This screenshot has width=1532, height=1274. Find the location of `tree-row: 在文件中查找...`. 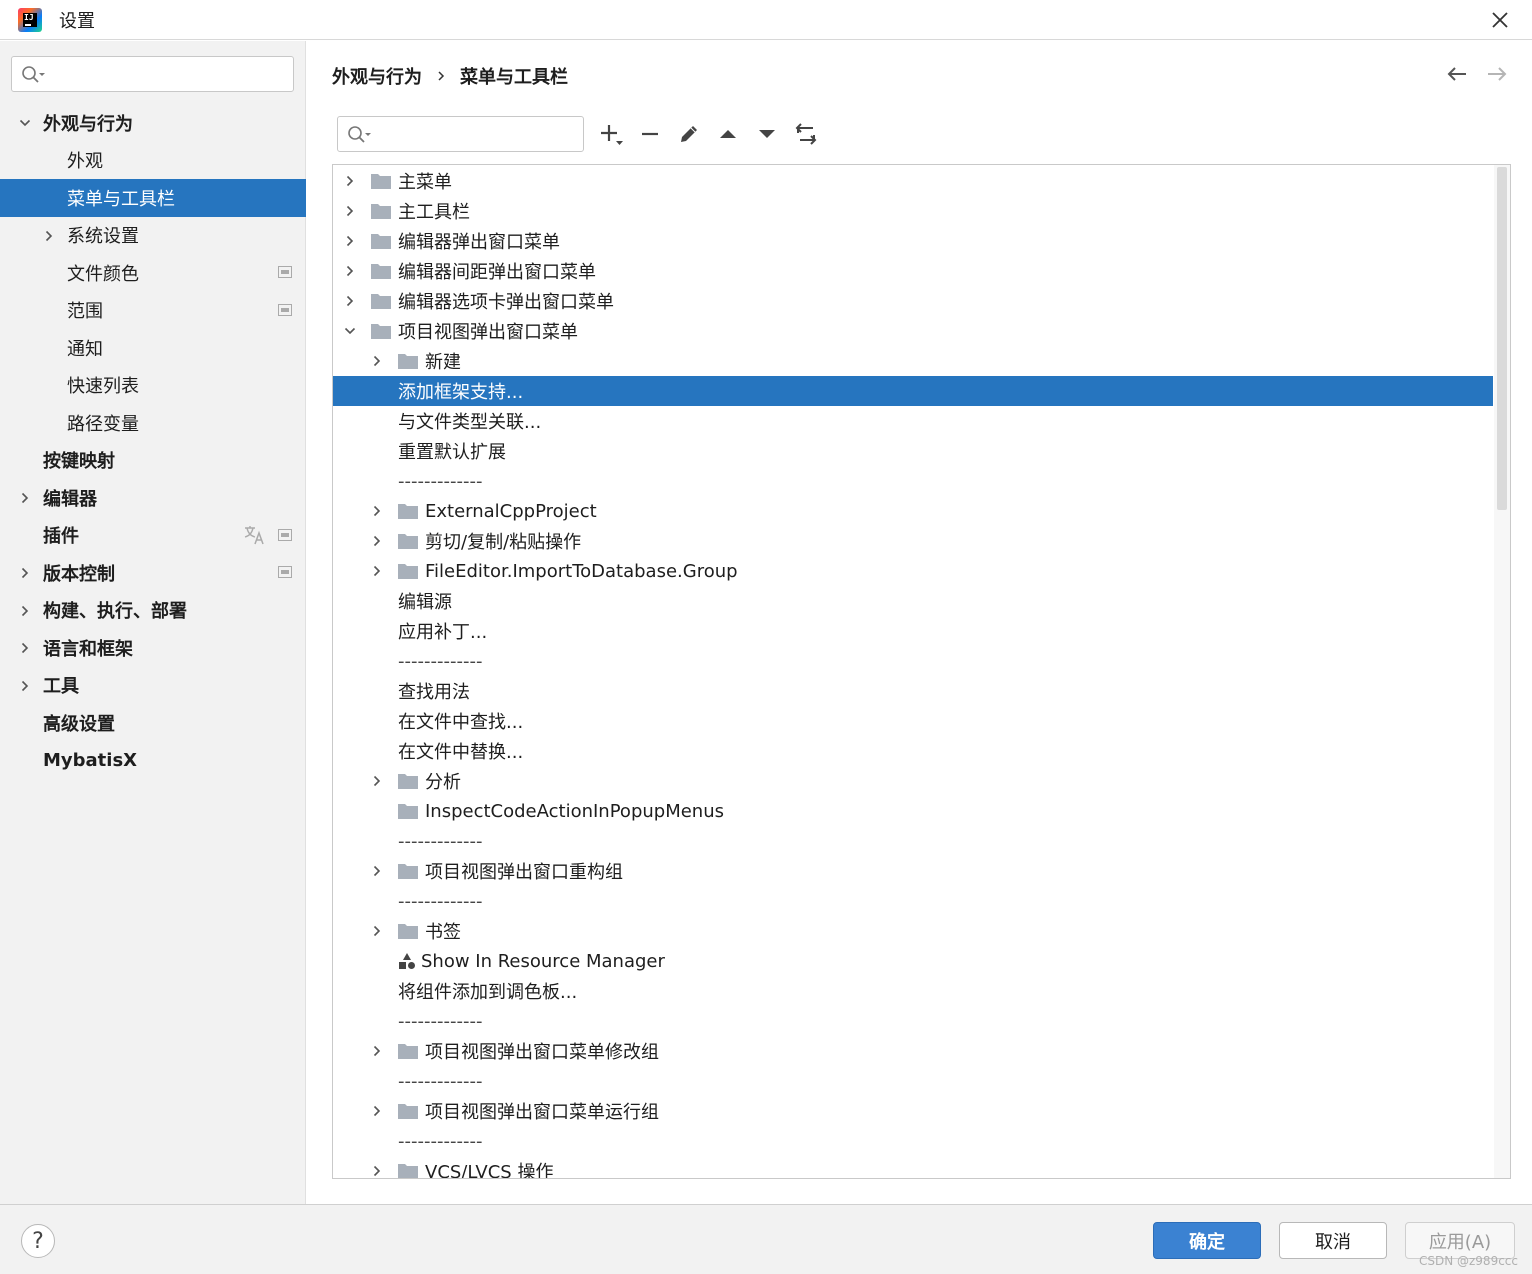

tree-row: 在文件中查找... is located at coordinates (913, 721).